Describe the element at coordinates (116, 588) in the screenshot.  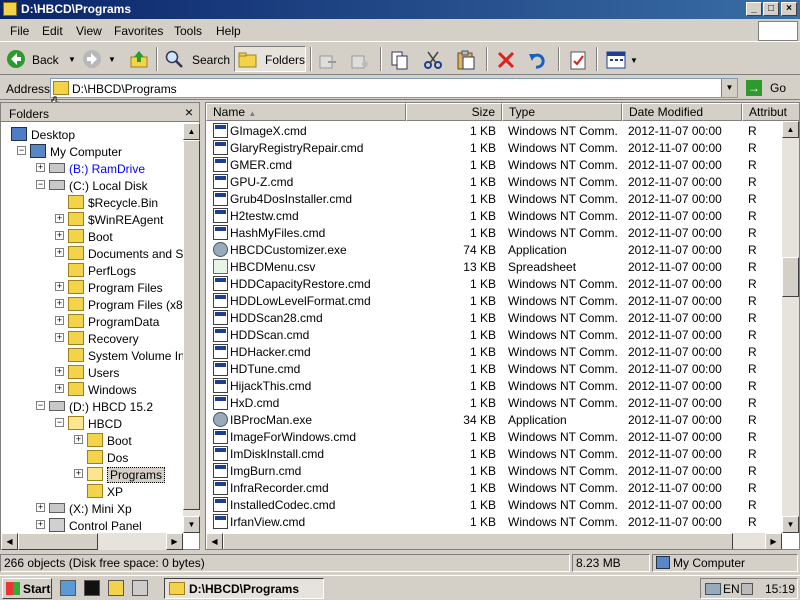
I see `folder-icon` at that location.